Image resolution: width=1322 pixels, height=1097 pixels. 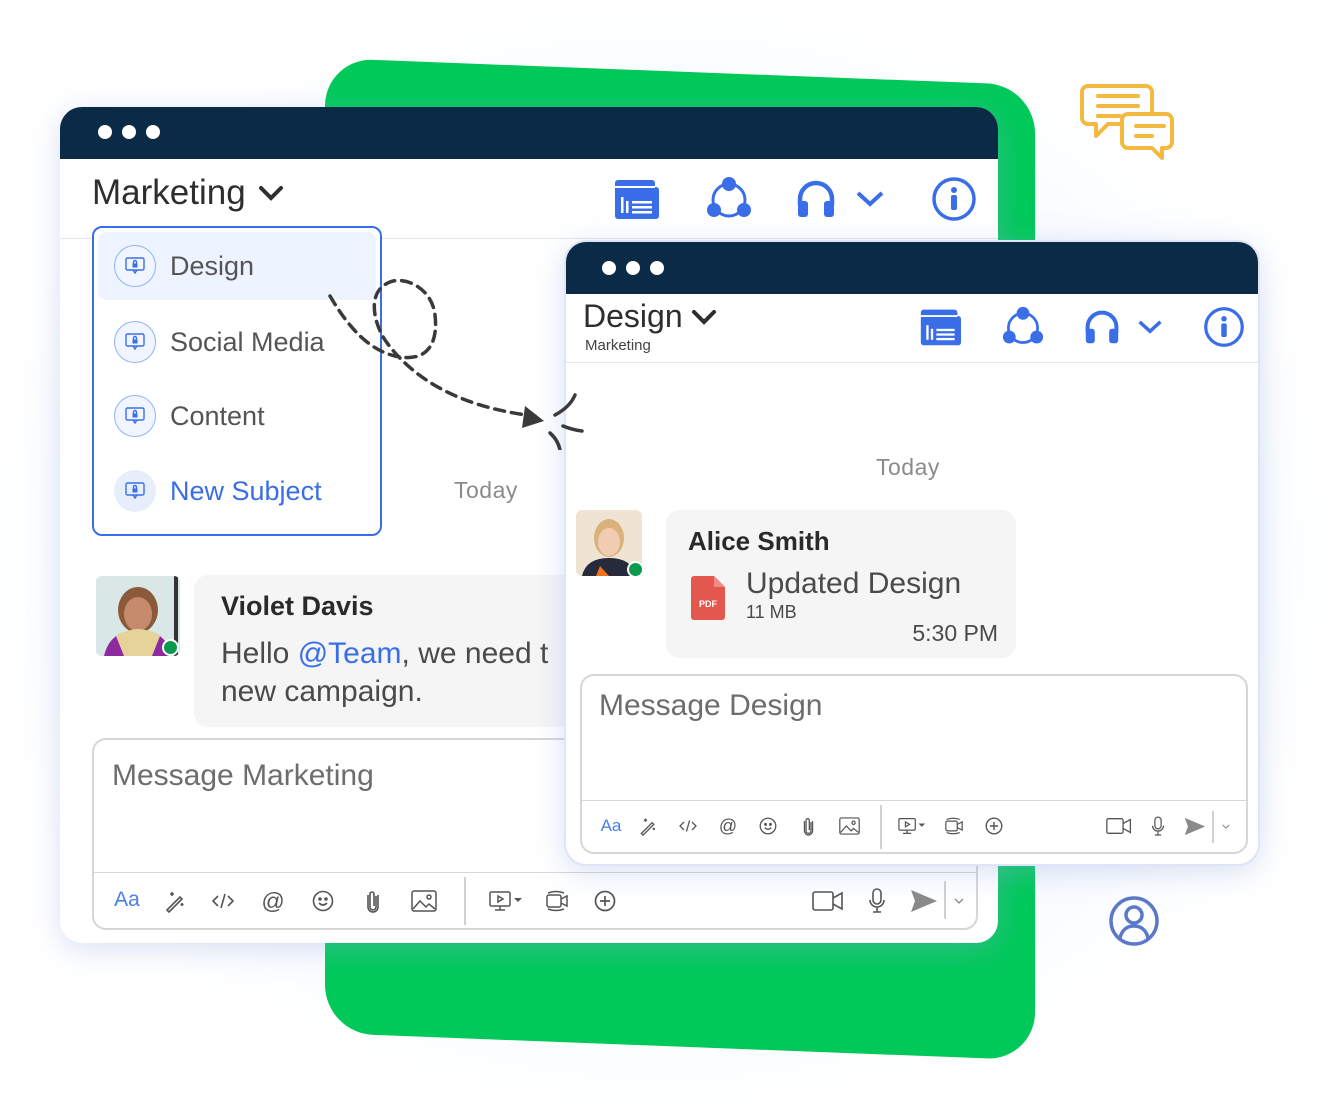 I want to click on channel-selector: Design, so click(x=650, y=316).